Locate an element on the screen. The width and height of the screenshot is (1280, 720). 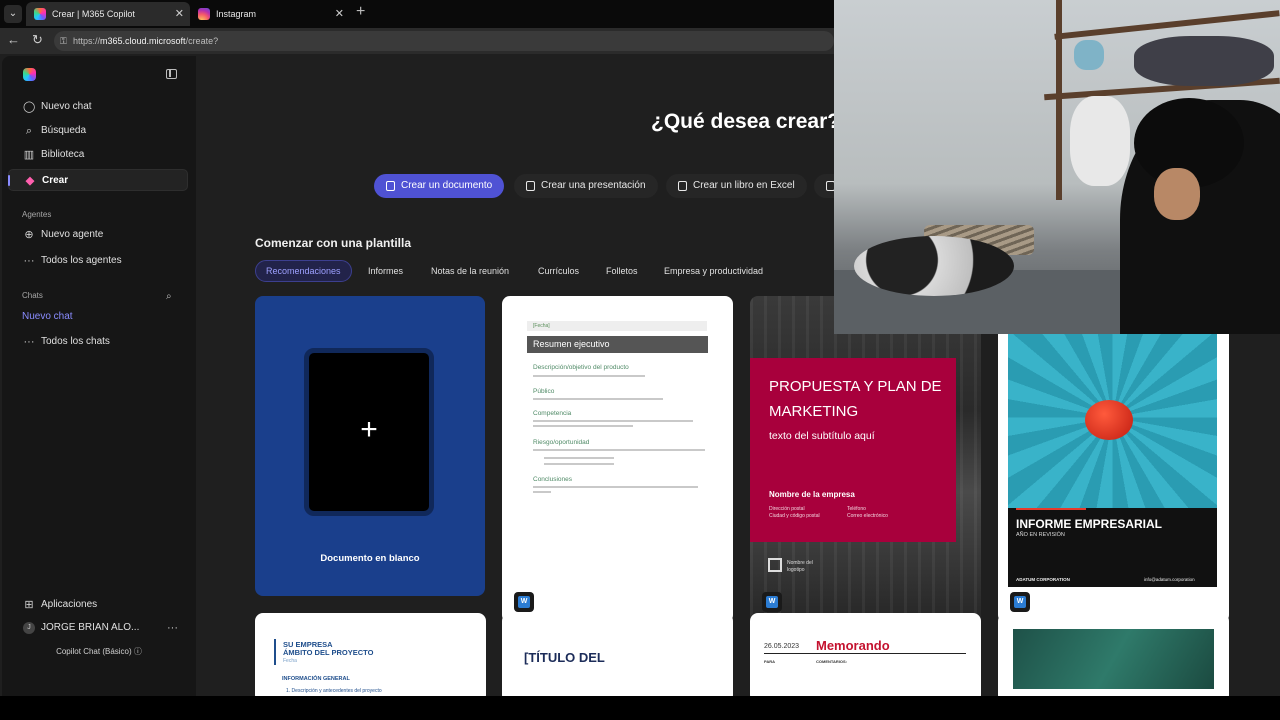
email-line: Correo electrónico is located at coordinates (867, 516).